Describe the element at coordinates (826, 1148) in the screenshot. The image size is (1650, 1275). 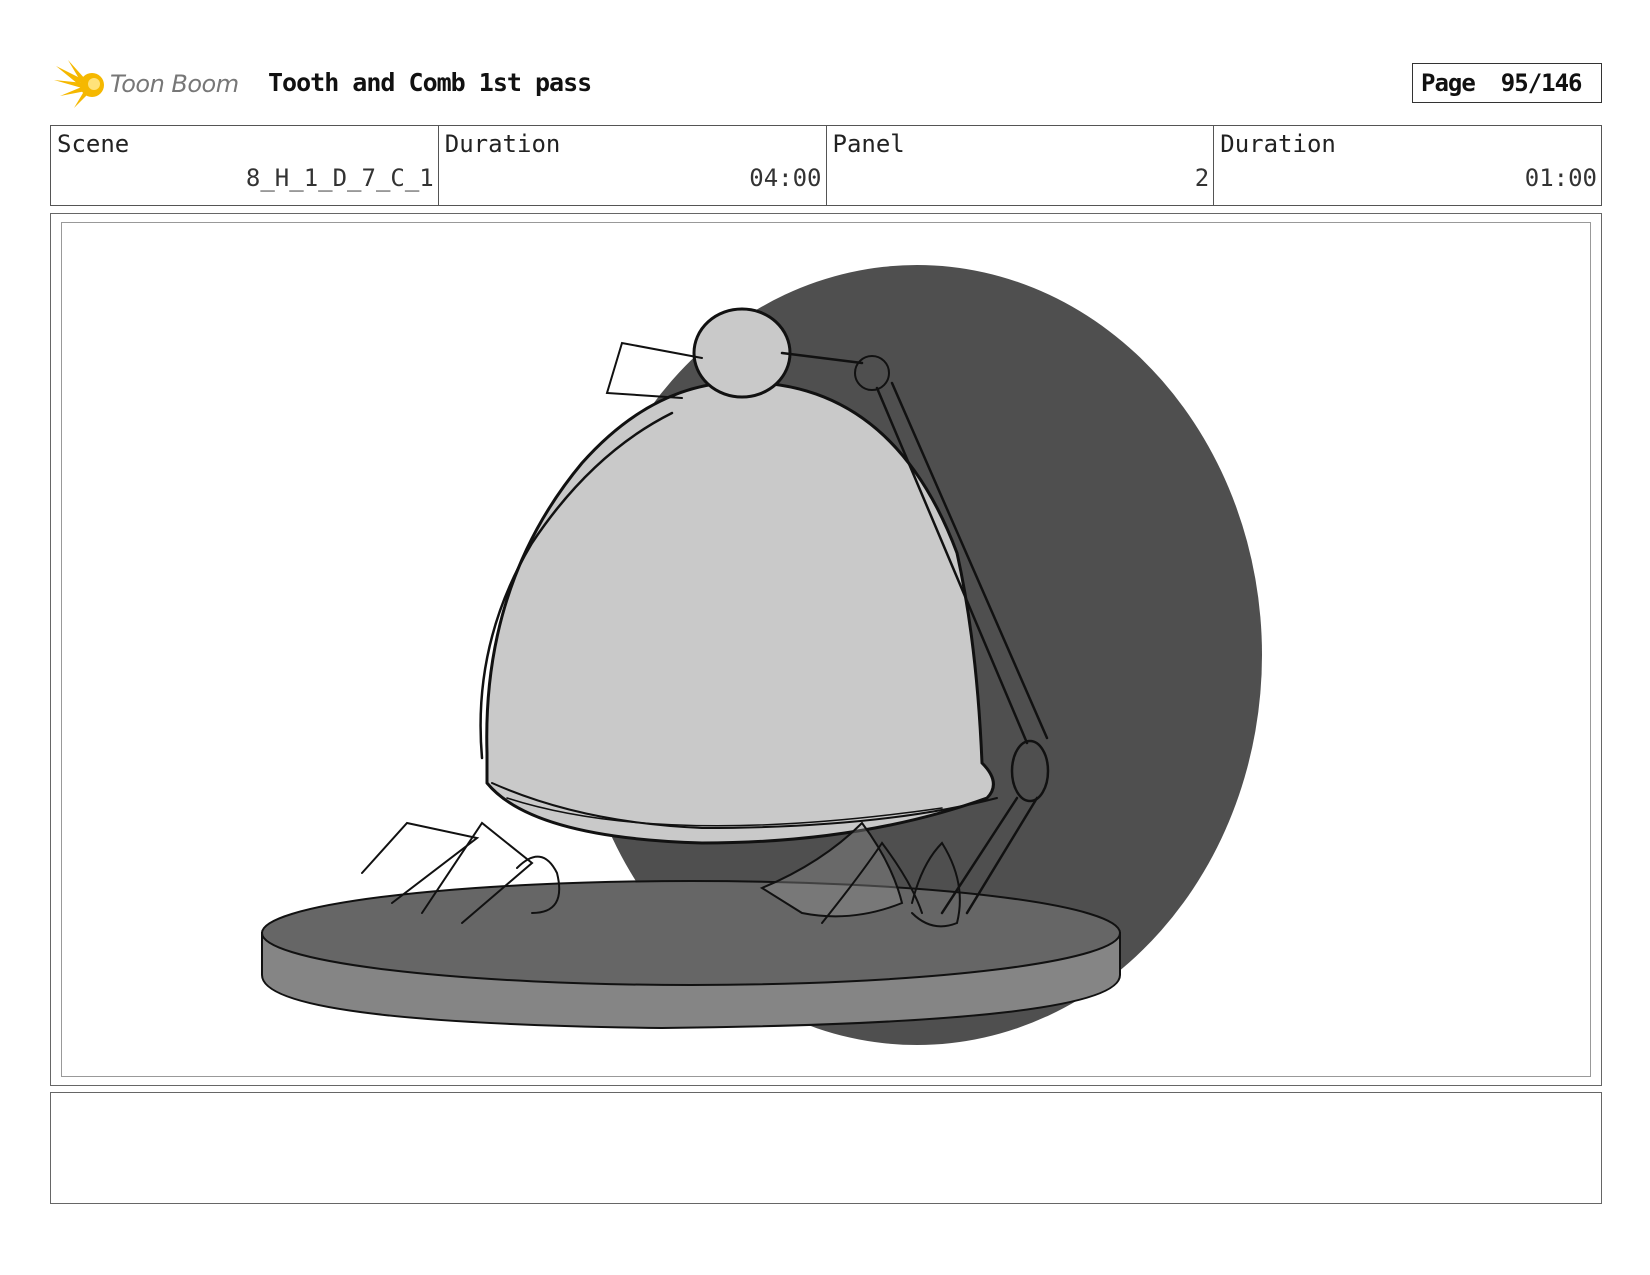
I see `panel-notes-box` at that location.